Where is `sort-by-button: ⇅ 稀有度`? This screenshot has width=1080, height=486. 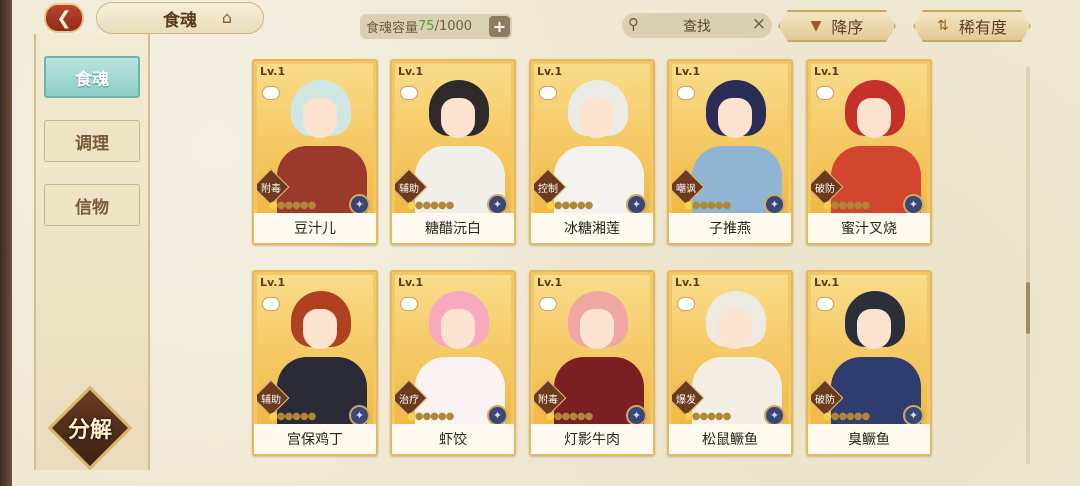
sort-by-button: ⇅ 稀有度 is located at coordinates (972, 26).